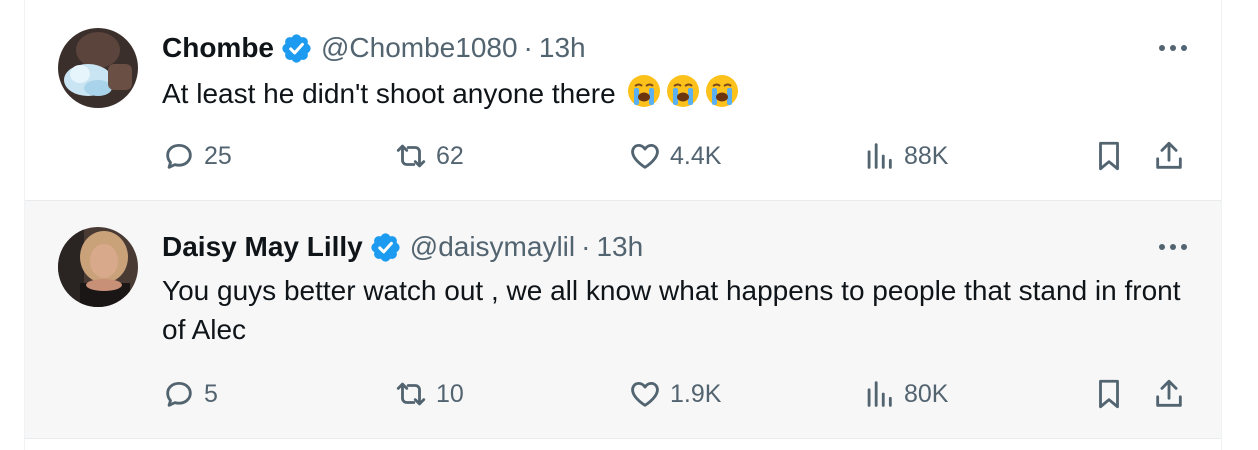 The height and width of the screenshot is (450, 1258). What do you see at coordinates (926, 155) in the screenshot?
I see `view-count: 88K` at bounding box center [926, 155].